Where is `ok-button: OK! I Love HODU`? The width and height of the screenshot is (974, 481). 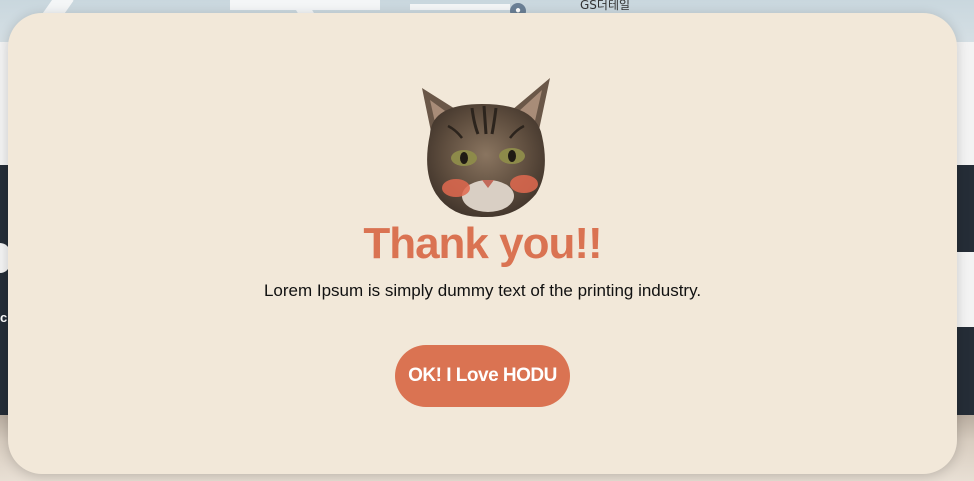 ok-button: OK! I Love HODU is located at coordinates (482, 376).